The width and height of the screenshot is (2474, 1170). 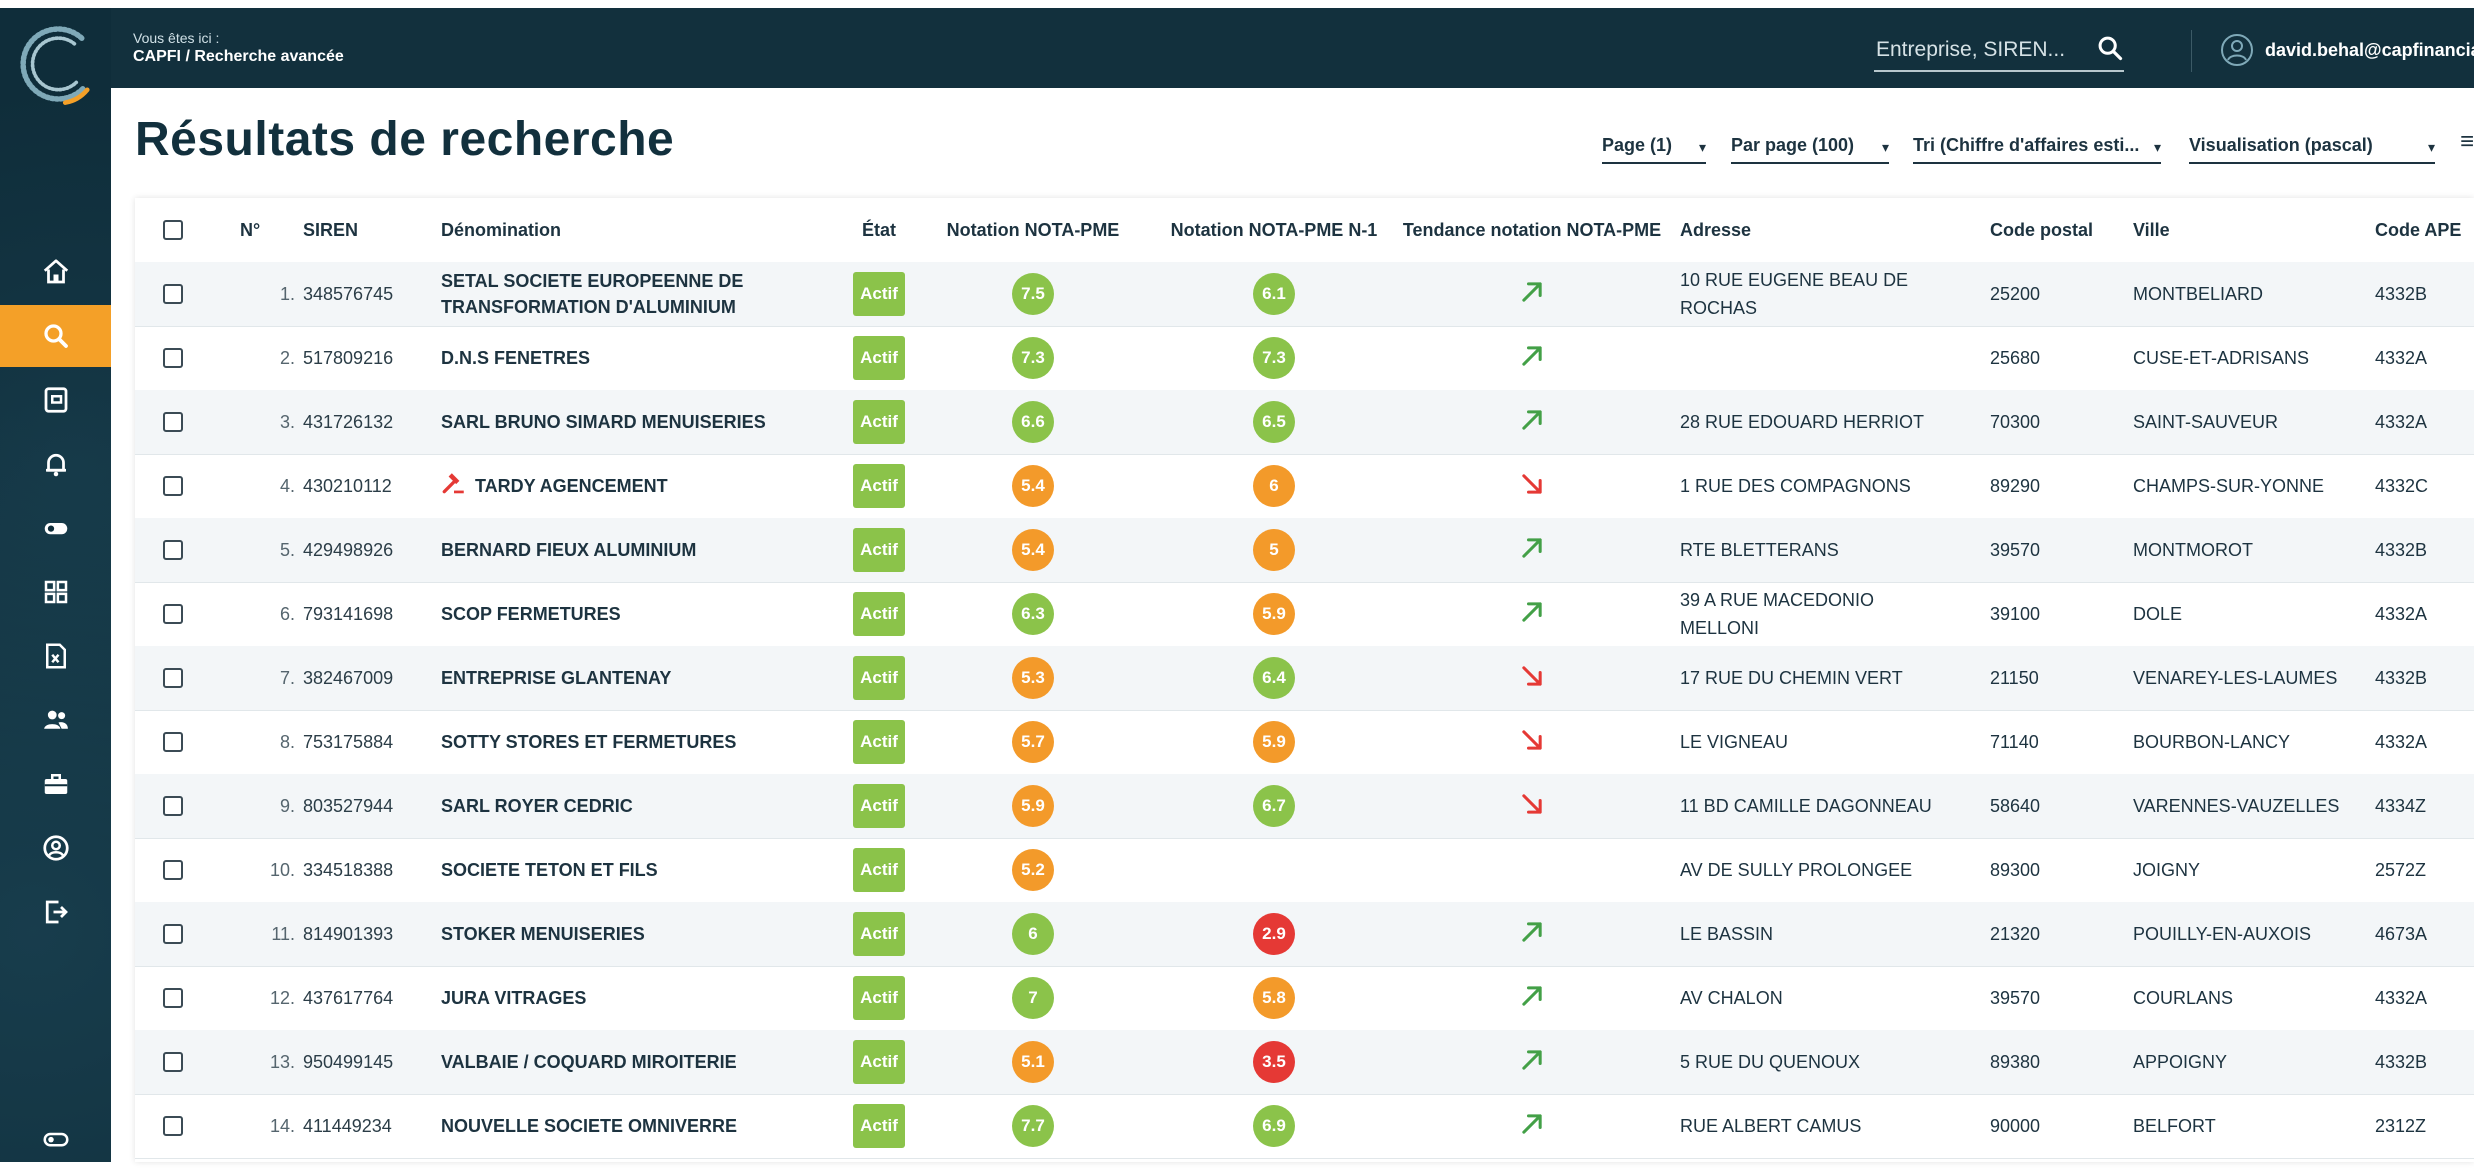 I want to click on sidebar-item-bell, so click(x=55, y=464).